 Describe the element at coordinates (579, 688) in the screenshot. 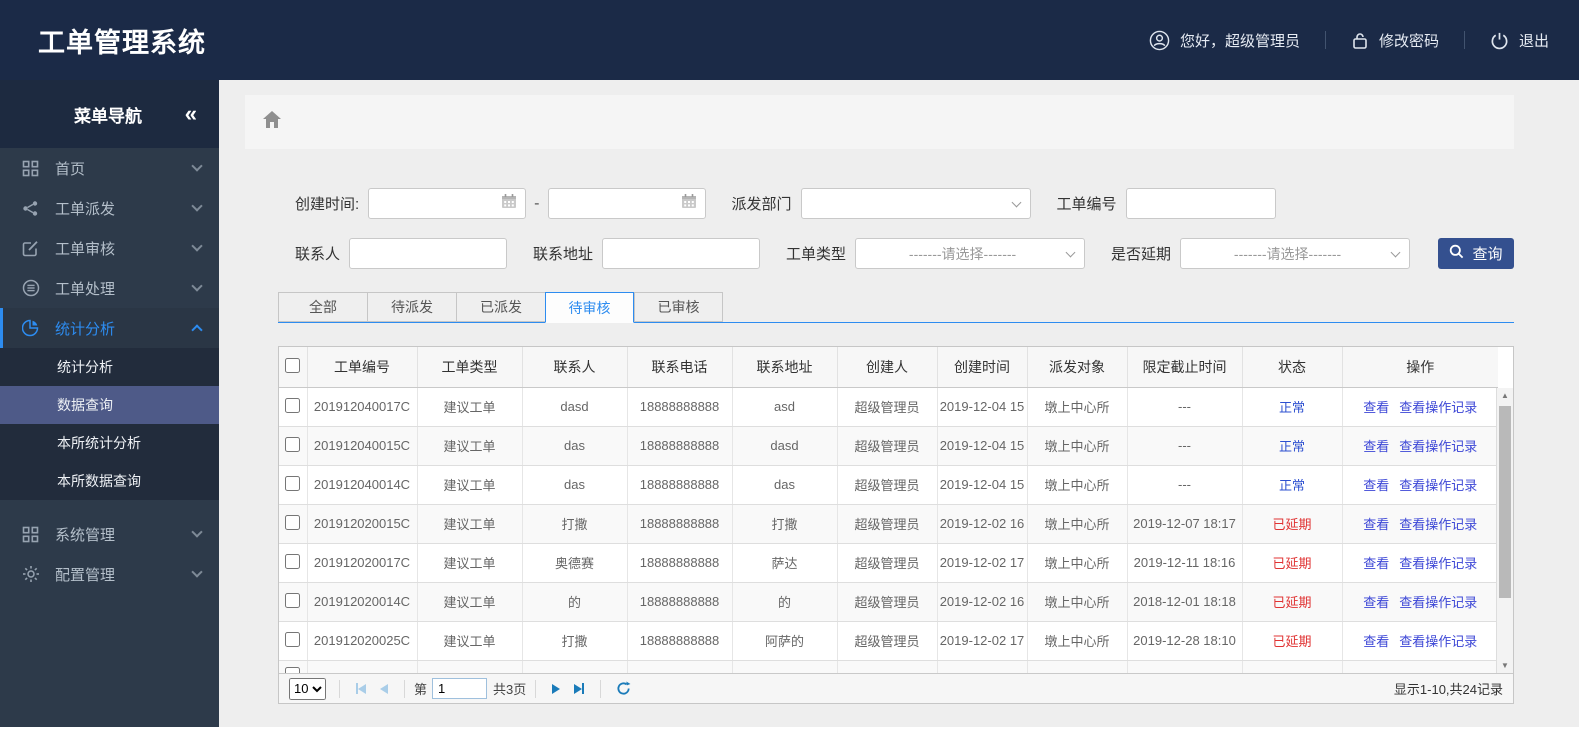

I see `last-page-button` at that location.